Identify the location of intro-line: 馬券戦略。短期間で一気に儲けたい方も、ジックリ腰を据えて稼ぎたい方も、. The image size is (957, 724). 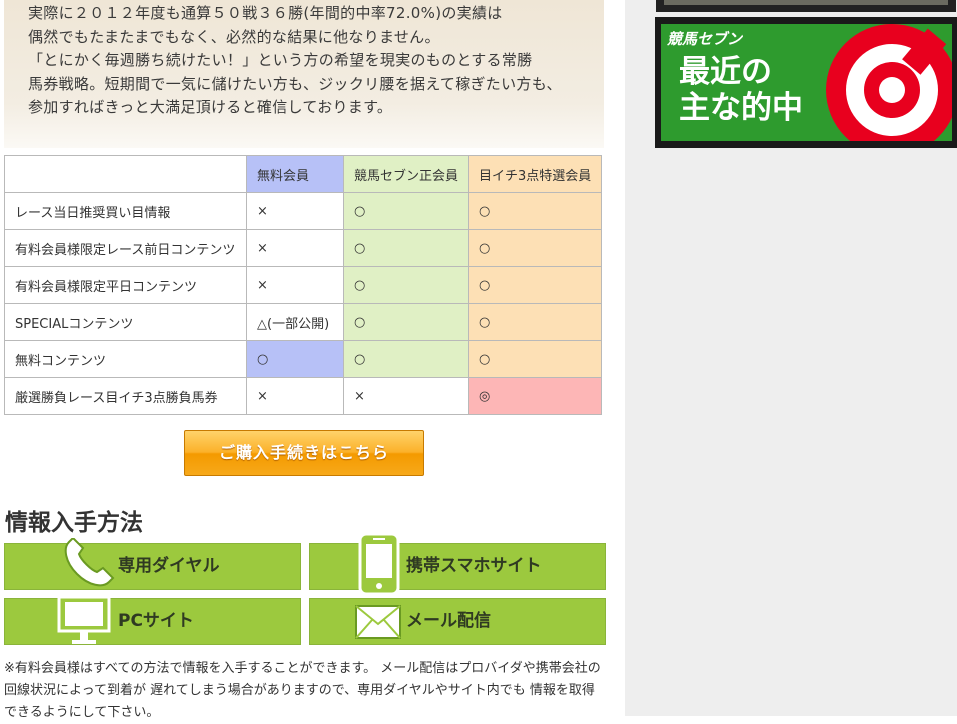
(295, 83).